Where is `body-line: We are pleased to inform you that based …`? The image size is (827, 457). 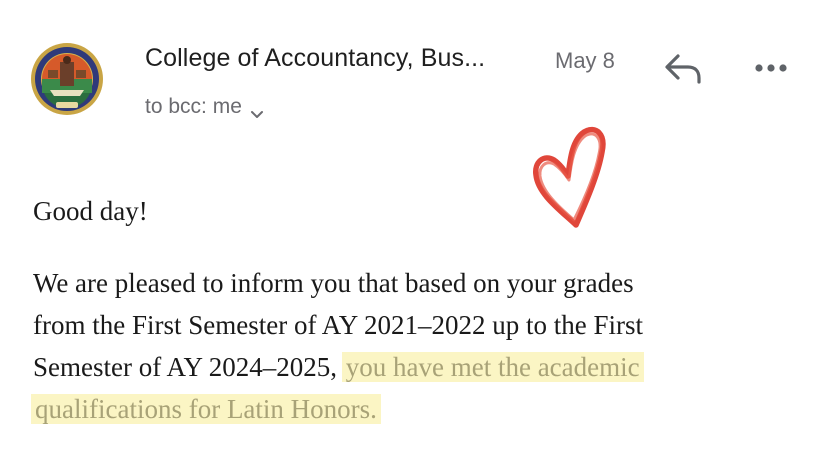
body-line: We are pleased to inform you that based … is located at coordinates (333, 283).